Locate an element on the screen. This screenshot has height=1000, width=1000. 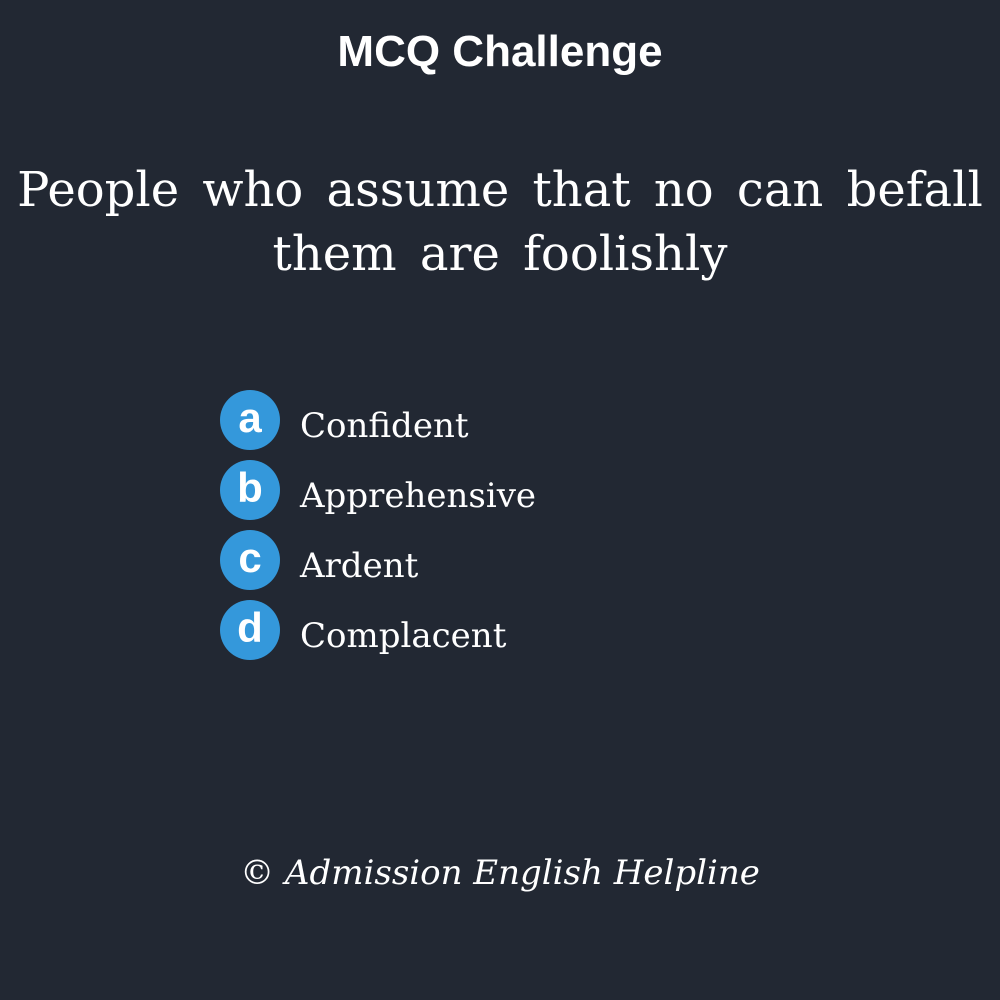
option-a-badge: a is located at coordinates (250, 420).